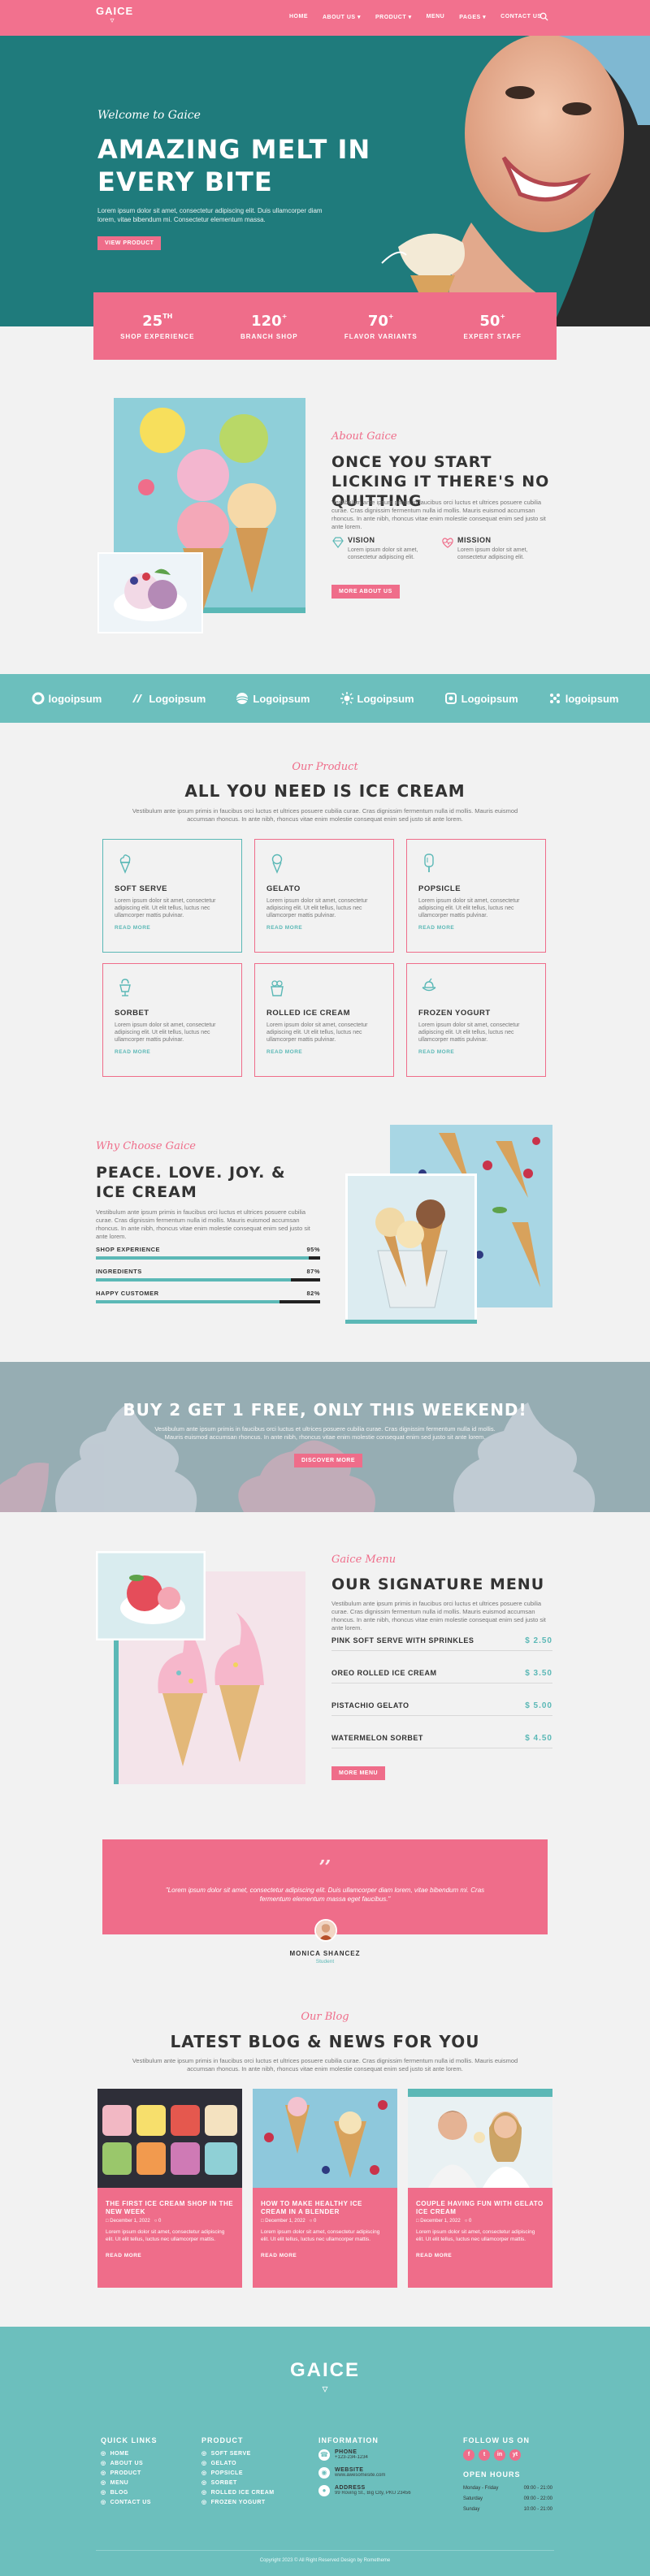  What do you see at coordinates (238, 2464) in the screenshot?
I see `footer-link: GELATO` at bounding box center [238, 2464].